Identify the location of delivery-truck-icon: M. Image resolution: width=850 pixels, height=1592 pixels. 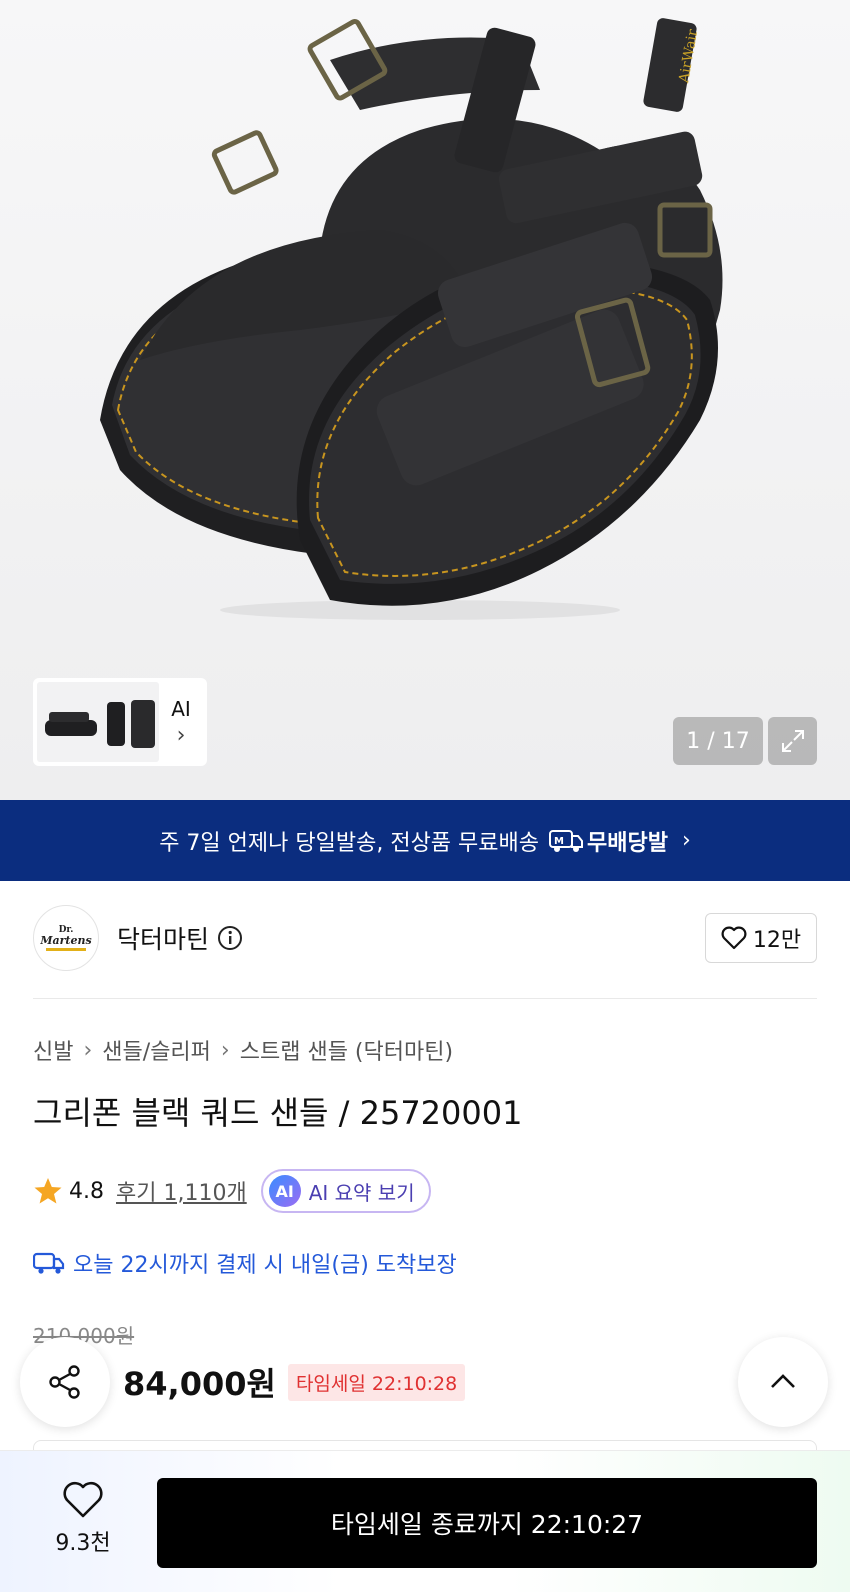
(566, 840).